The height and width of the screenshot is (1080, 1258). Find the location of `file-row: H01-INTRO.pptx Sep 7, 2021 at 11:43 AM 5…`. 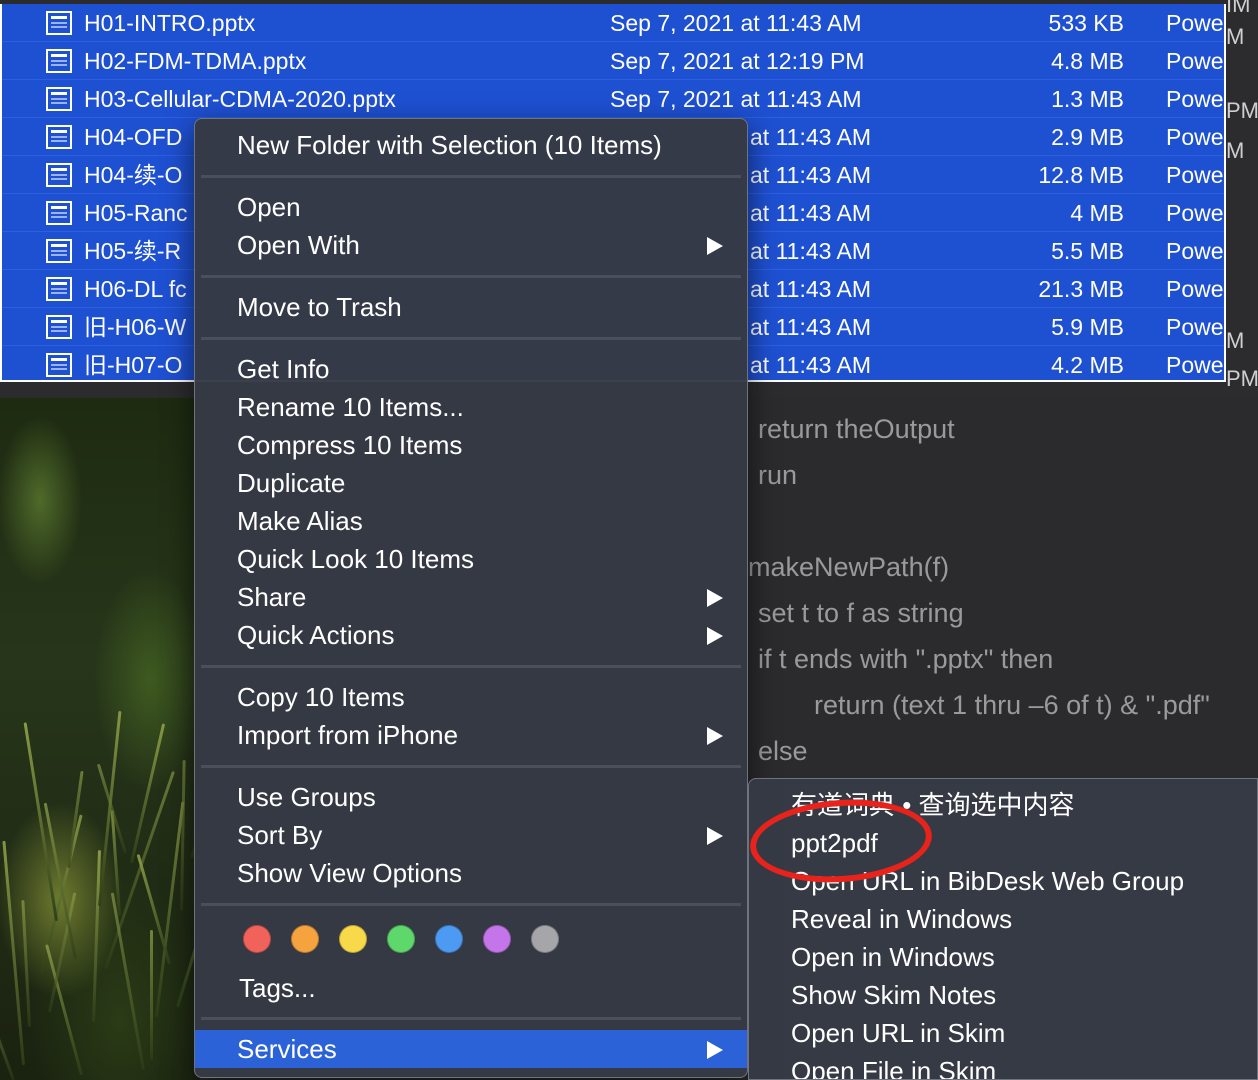

file-row: H01-INTRO.pptx Sep 7, 2021 at 11:43 AM 5… is located at coordinates (613, 23).